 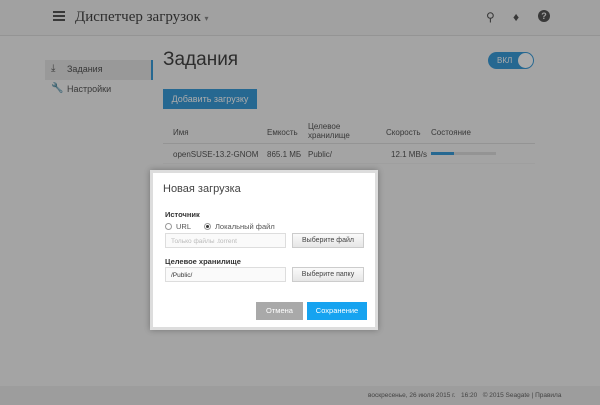 I want to click on target-label: Целевое хранилище, so click(x=203, y=261).